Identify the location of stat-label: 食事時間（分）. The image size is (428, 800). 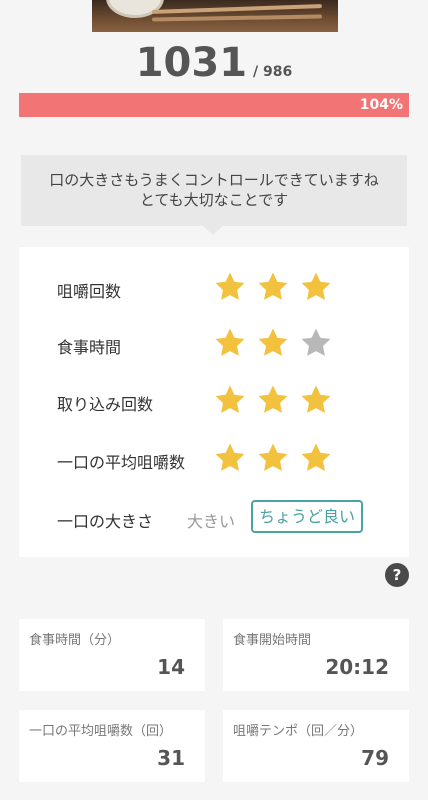
(75, 640).